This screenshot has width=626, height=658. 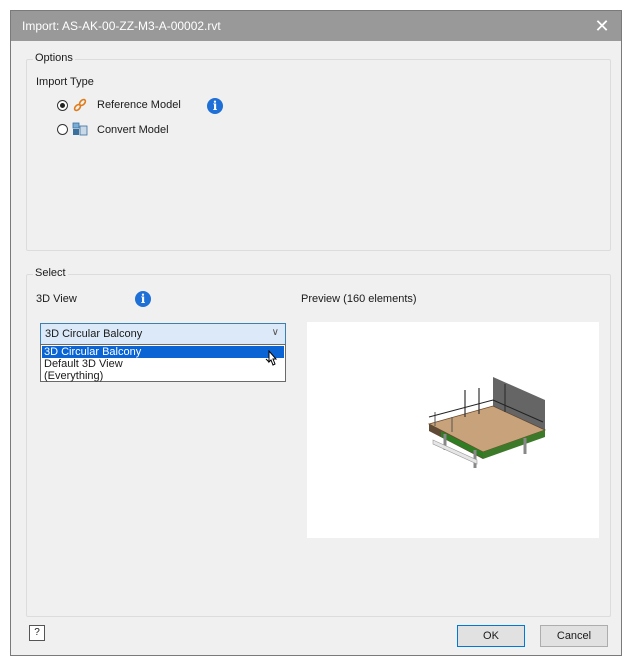 What do you see at coordinates (163, 376) in the screenshot?
I see `dropdown-option: (Everything)` at bounding box center [163, 376].